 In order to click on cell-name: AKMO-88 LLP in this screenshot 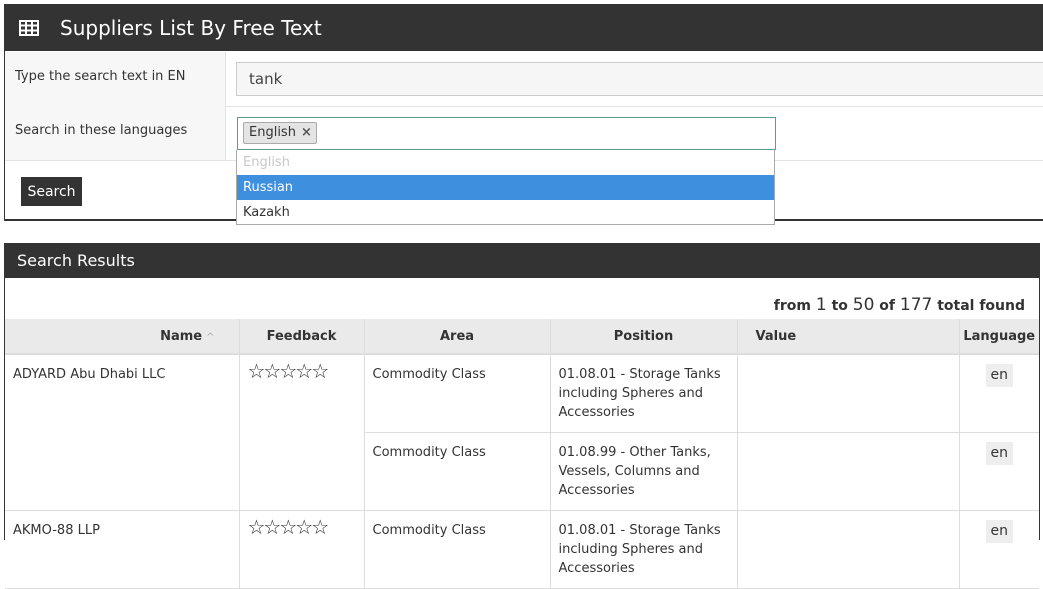, I will do `click(122, 549)`.